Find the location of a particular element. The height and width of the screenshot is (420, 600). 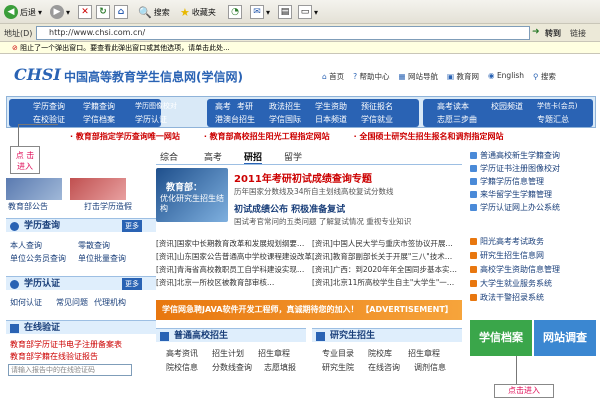

right-link: 高校学生资助信息管理 is located at coordinates (515, 269).